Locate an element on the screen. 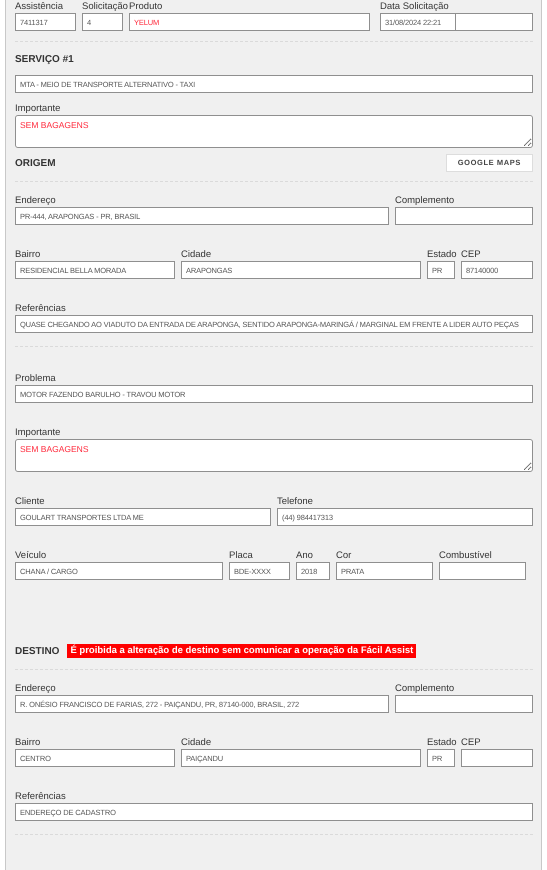 The width and height of the screenshot is (547, 870). section-title: SERVIÇO #1 is located at coordinates (44, 59).